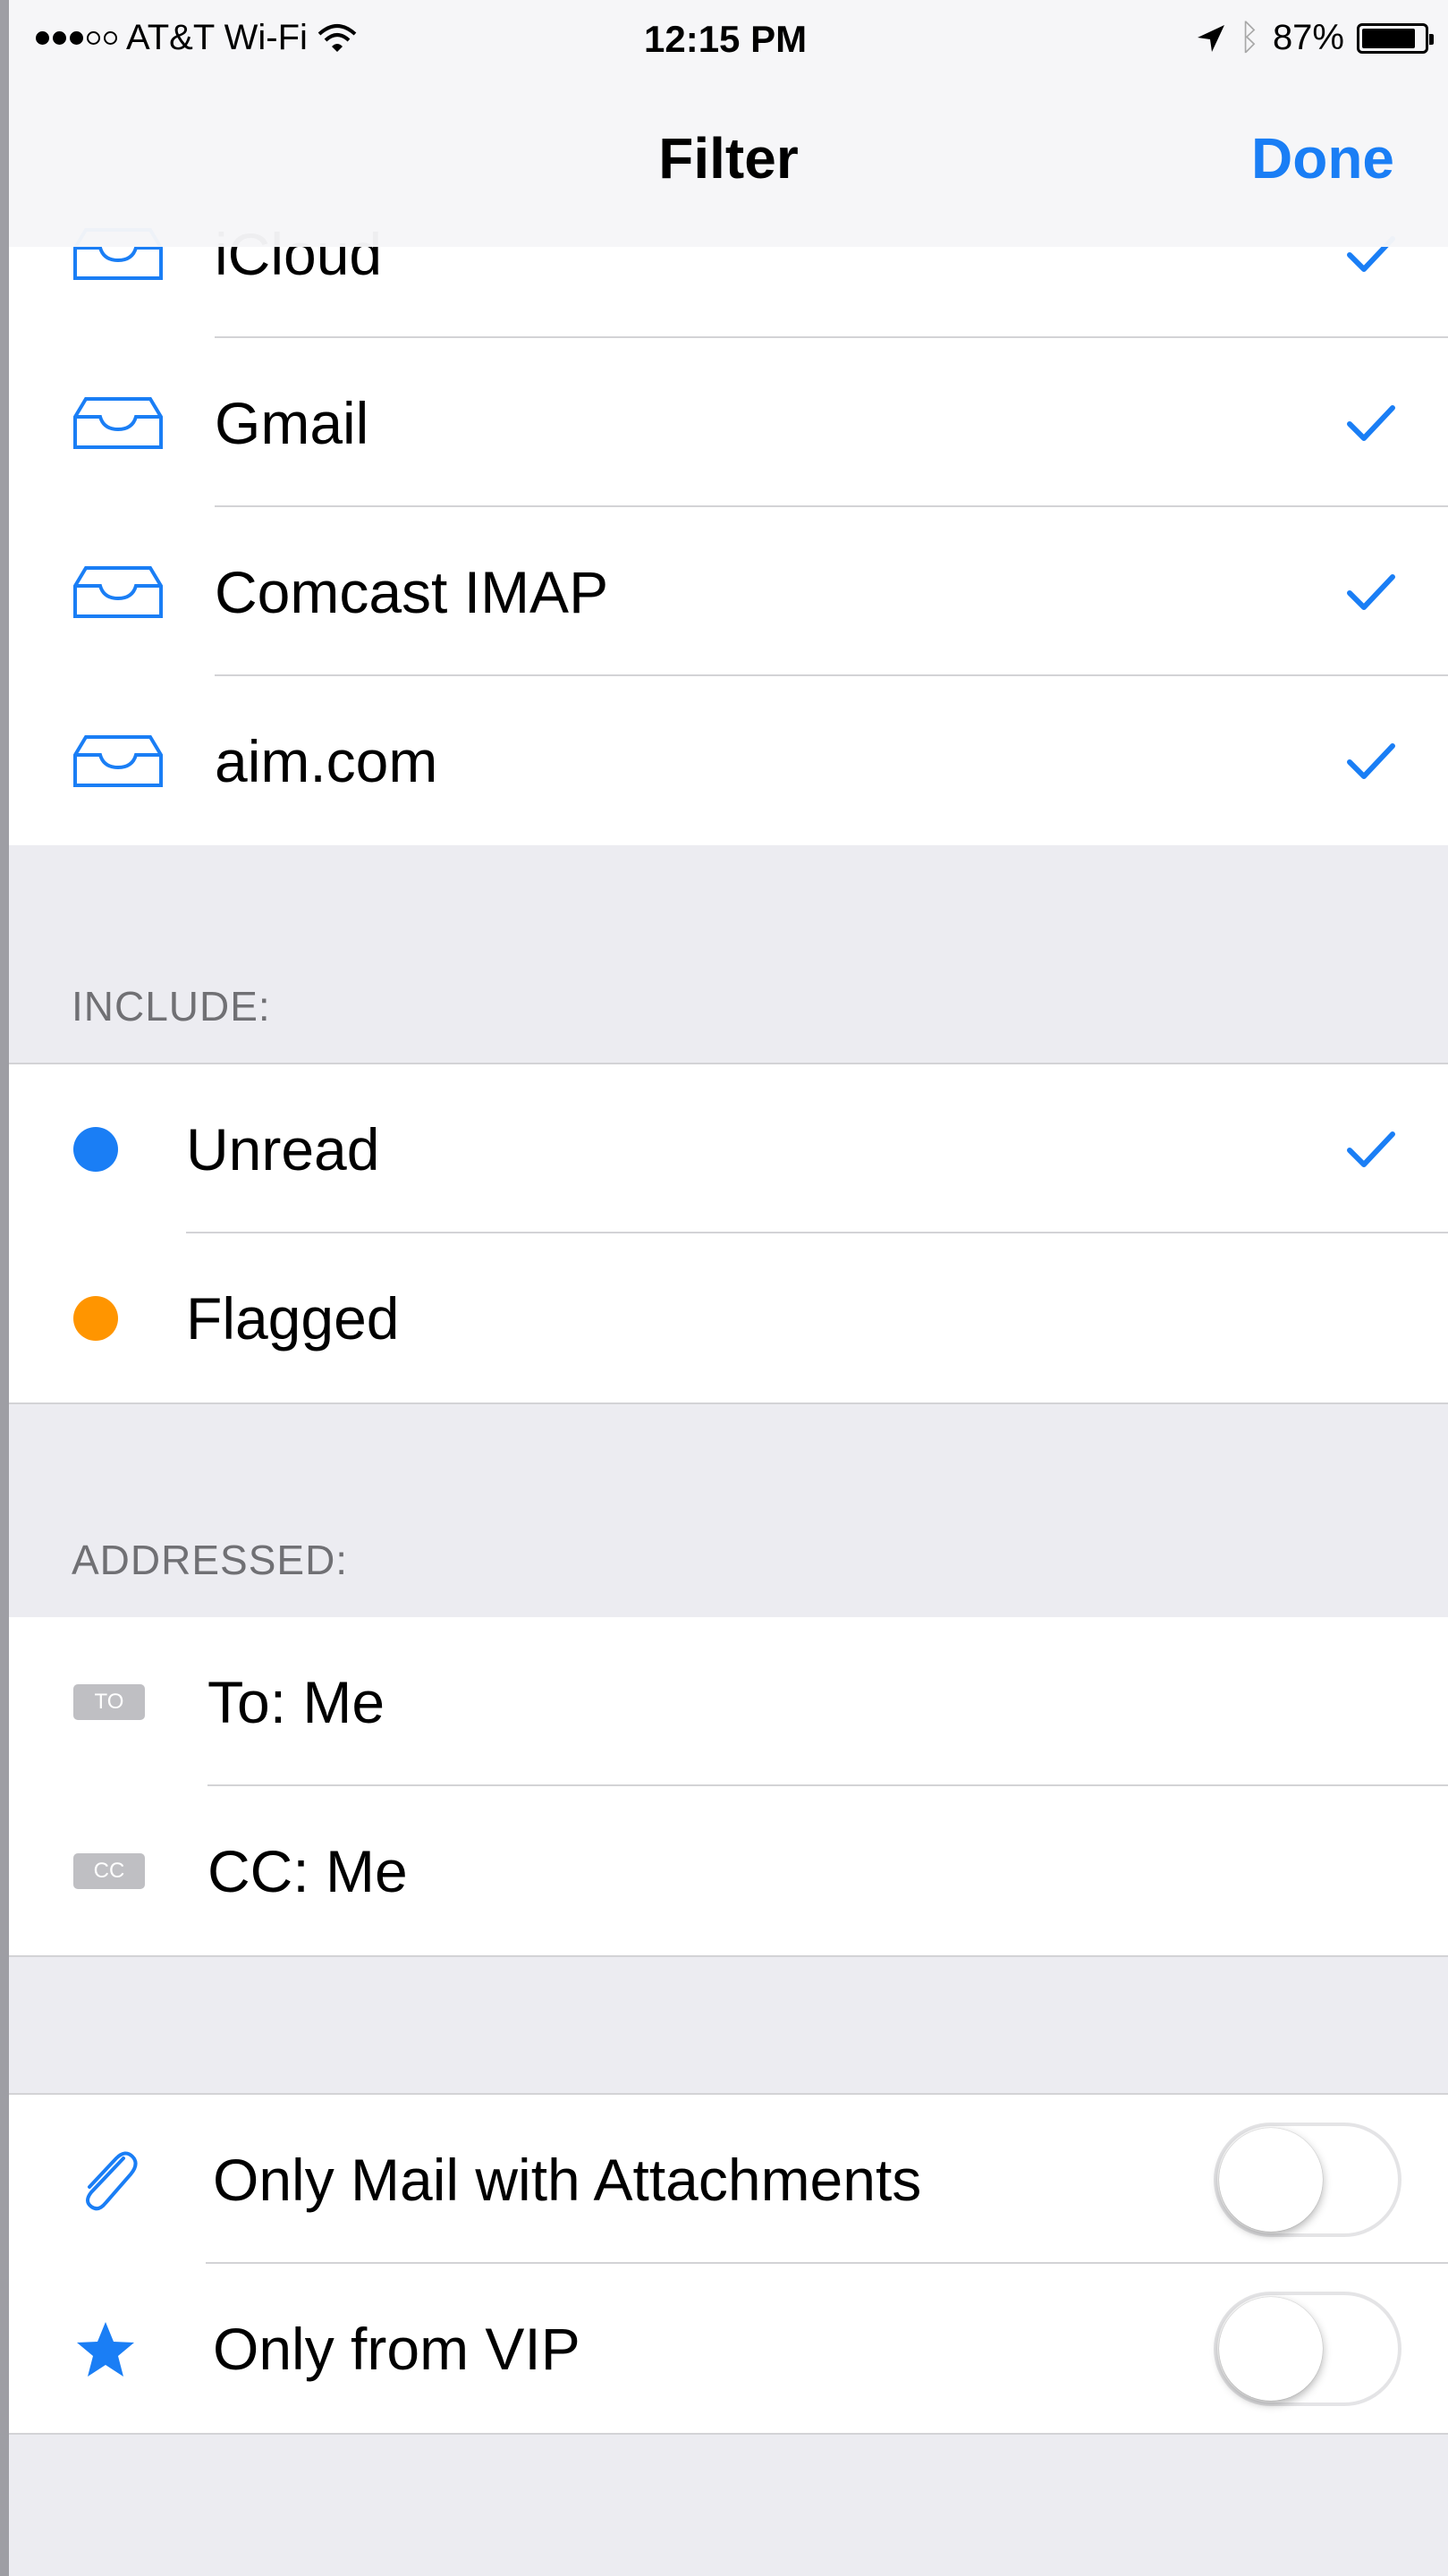  I want to click on navigation-bar: Filter Done, so click(728, 163).